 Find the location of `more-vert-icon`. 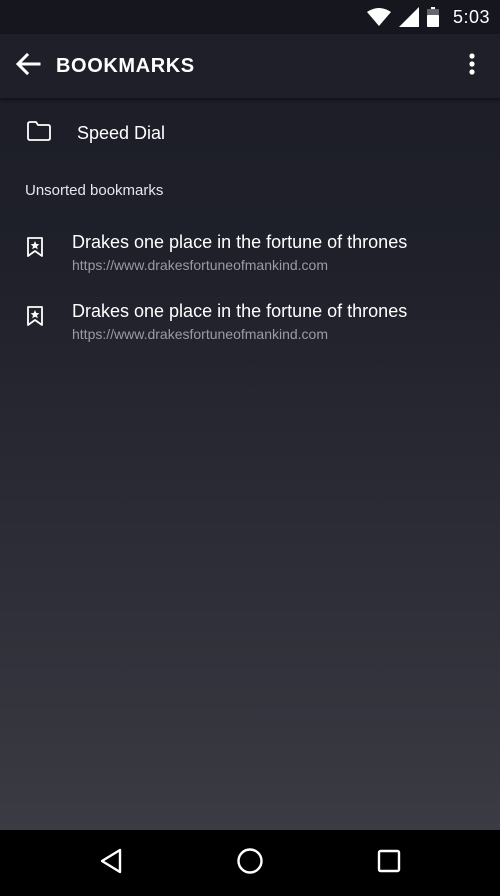

more-vert-icon is located at coordinates (472, 66).